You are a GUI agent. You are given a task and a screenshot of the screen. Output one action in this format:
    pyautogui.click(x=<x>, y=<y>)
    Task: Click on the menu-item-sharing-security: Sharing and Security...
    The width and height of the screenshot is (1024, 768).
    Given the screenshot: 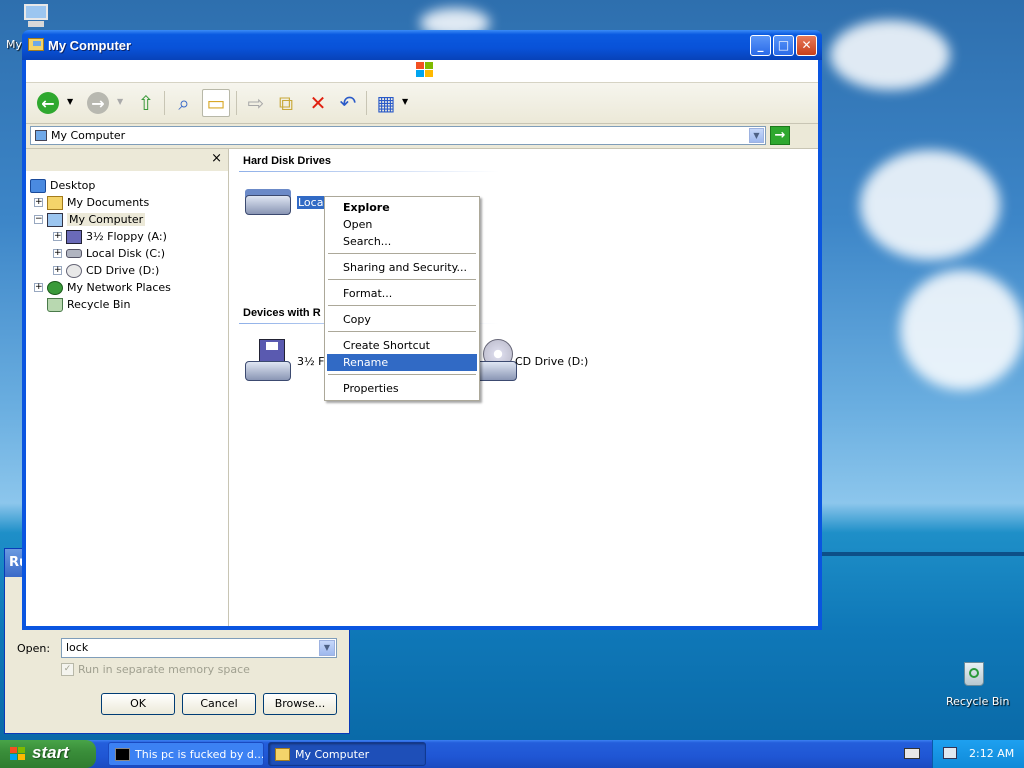 What is the action you would take?
    pyautogui.click(x=402, y=267)
    